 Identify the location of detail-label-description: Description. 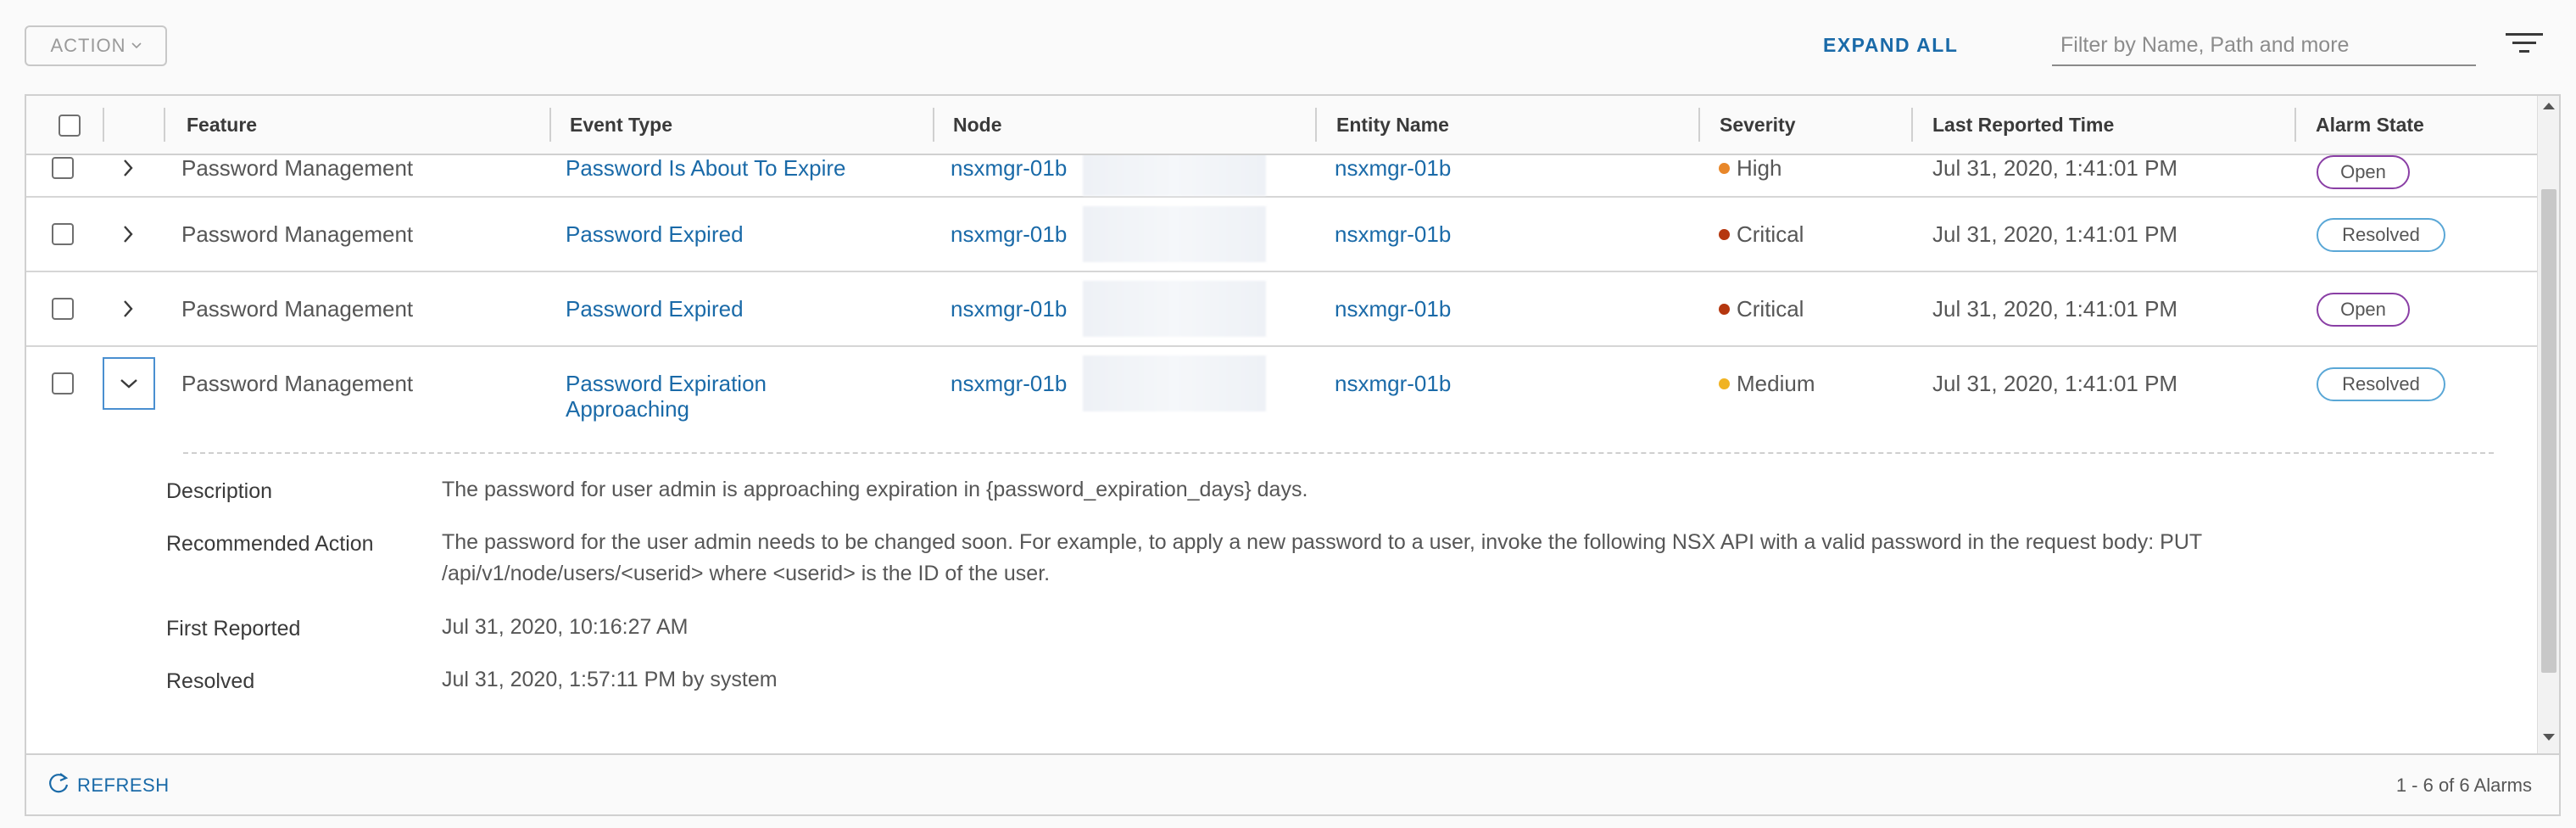
(219, 491).